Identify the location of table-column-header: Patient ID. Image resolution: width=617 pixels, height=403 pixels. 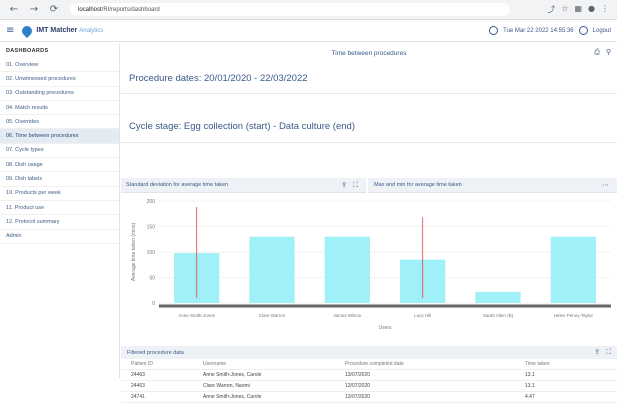
(162, 364).